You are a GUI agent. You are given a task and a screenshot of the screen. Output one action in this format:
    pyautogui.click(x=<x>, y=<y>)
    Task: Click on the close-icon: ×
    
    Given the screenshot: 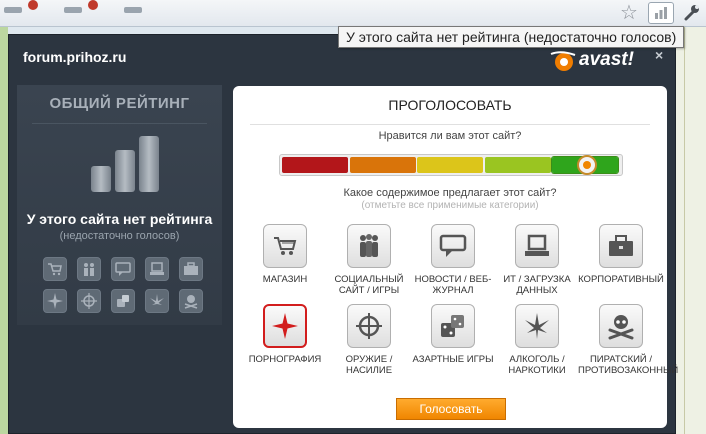 What is the action you would take?
    pyautogui.click(x=659, y=55)
    